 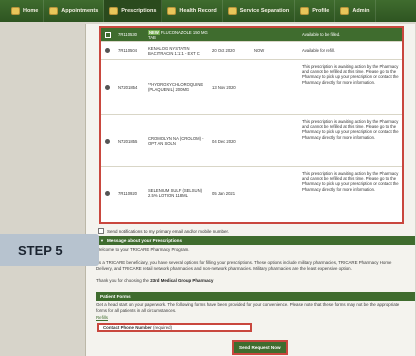 I want to click on nav-service-separation: Service Separation, so click(x=259, y=11).